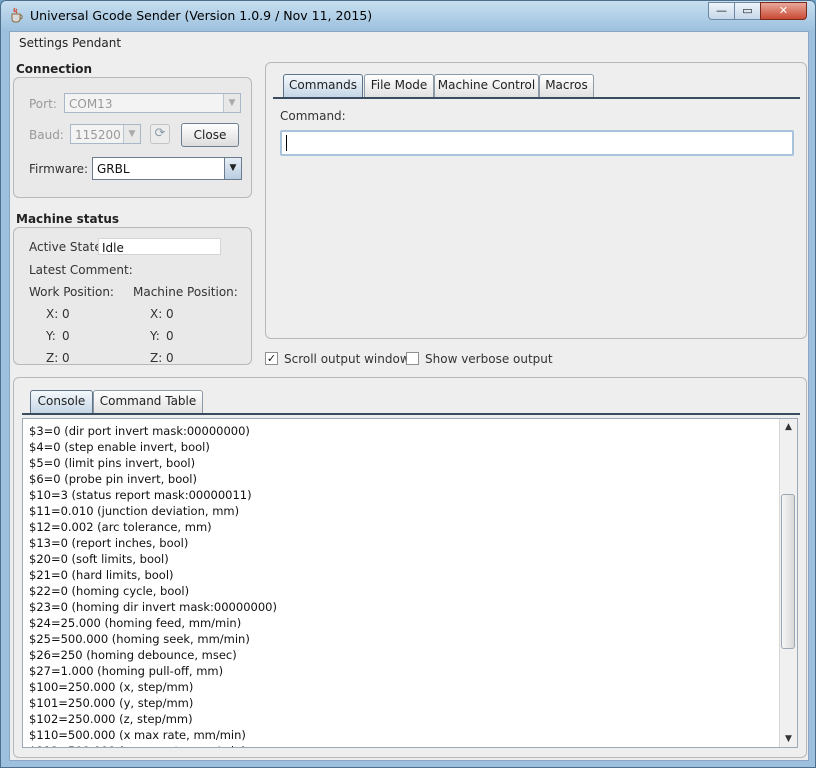 Image resolution: width=816 pixels, height=768 pixels. Describe the element at coordinates (486, 85) in the screenshot. I see `tab-machine-control: Machine Control` at that location.